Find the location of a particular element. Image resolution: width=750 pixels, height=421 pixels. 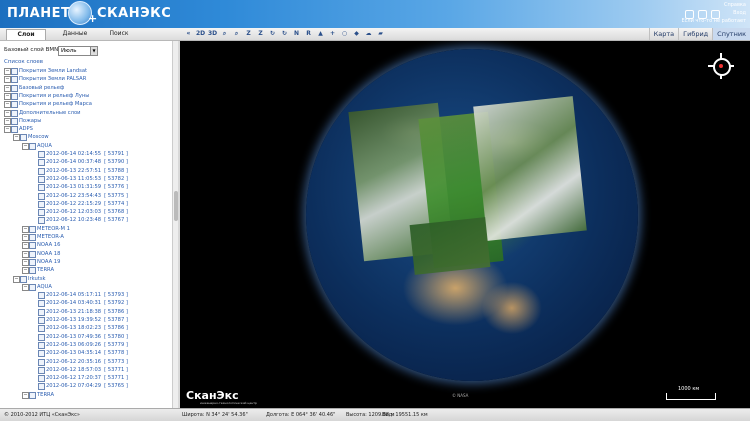

chevron-down-icon: ▼ is located at coordinates (93, 51).